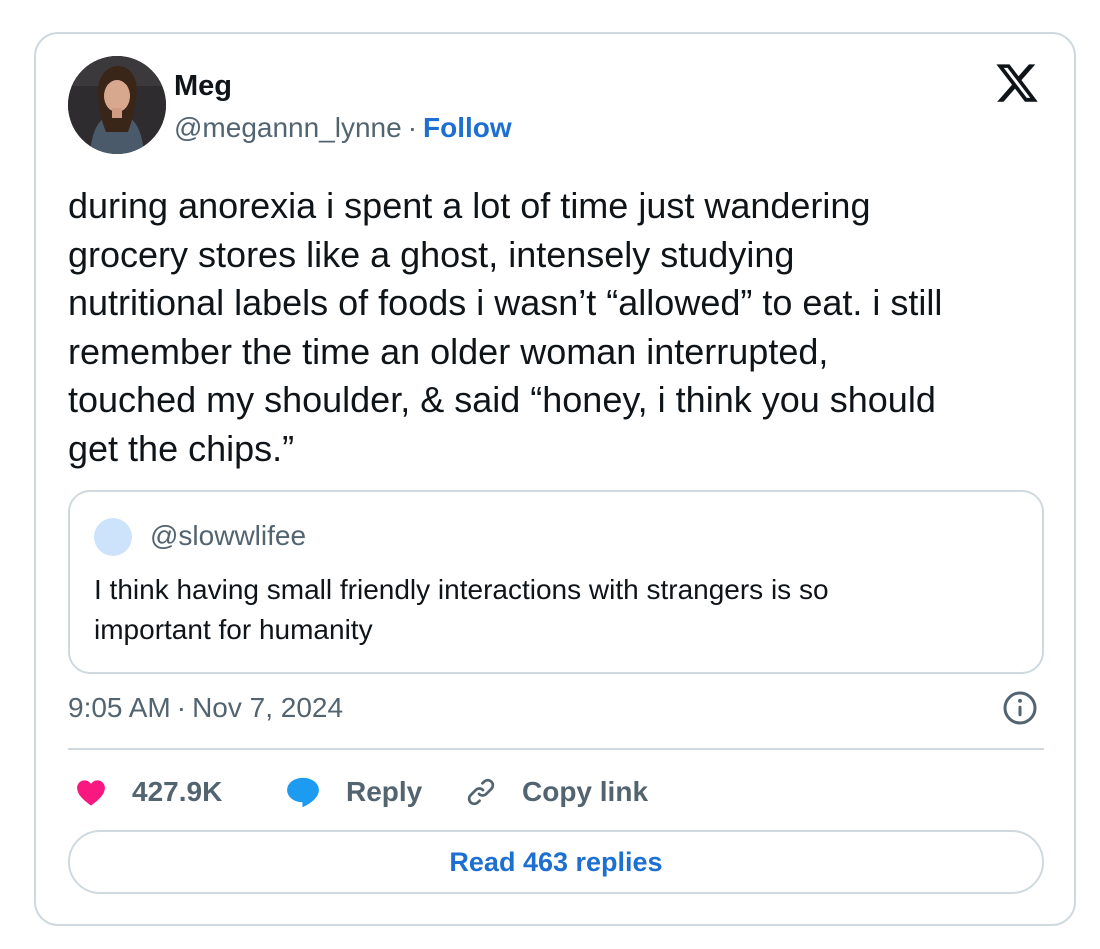 The height and width of the screenshot is (949, 1100). I want to click on tweet-time: 9:05 AM, so click(119, 707).